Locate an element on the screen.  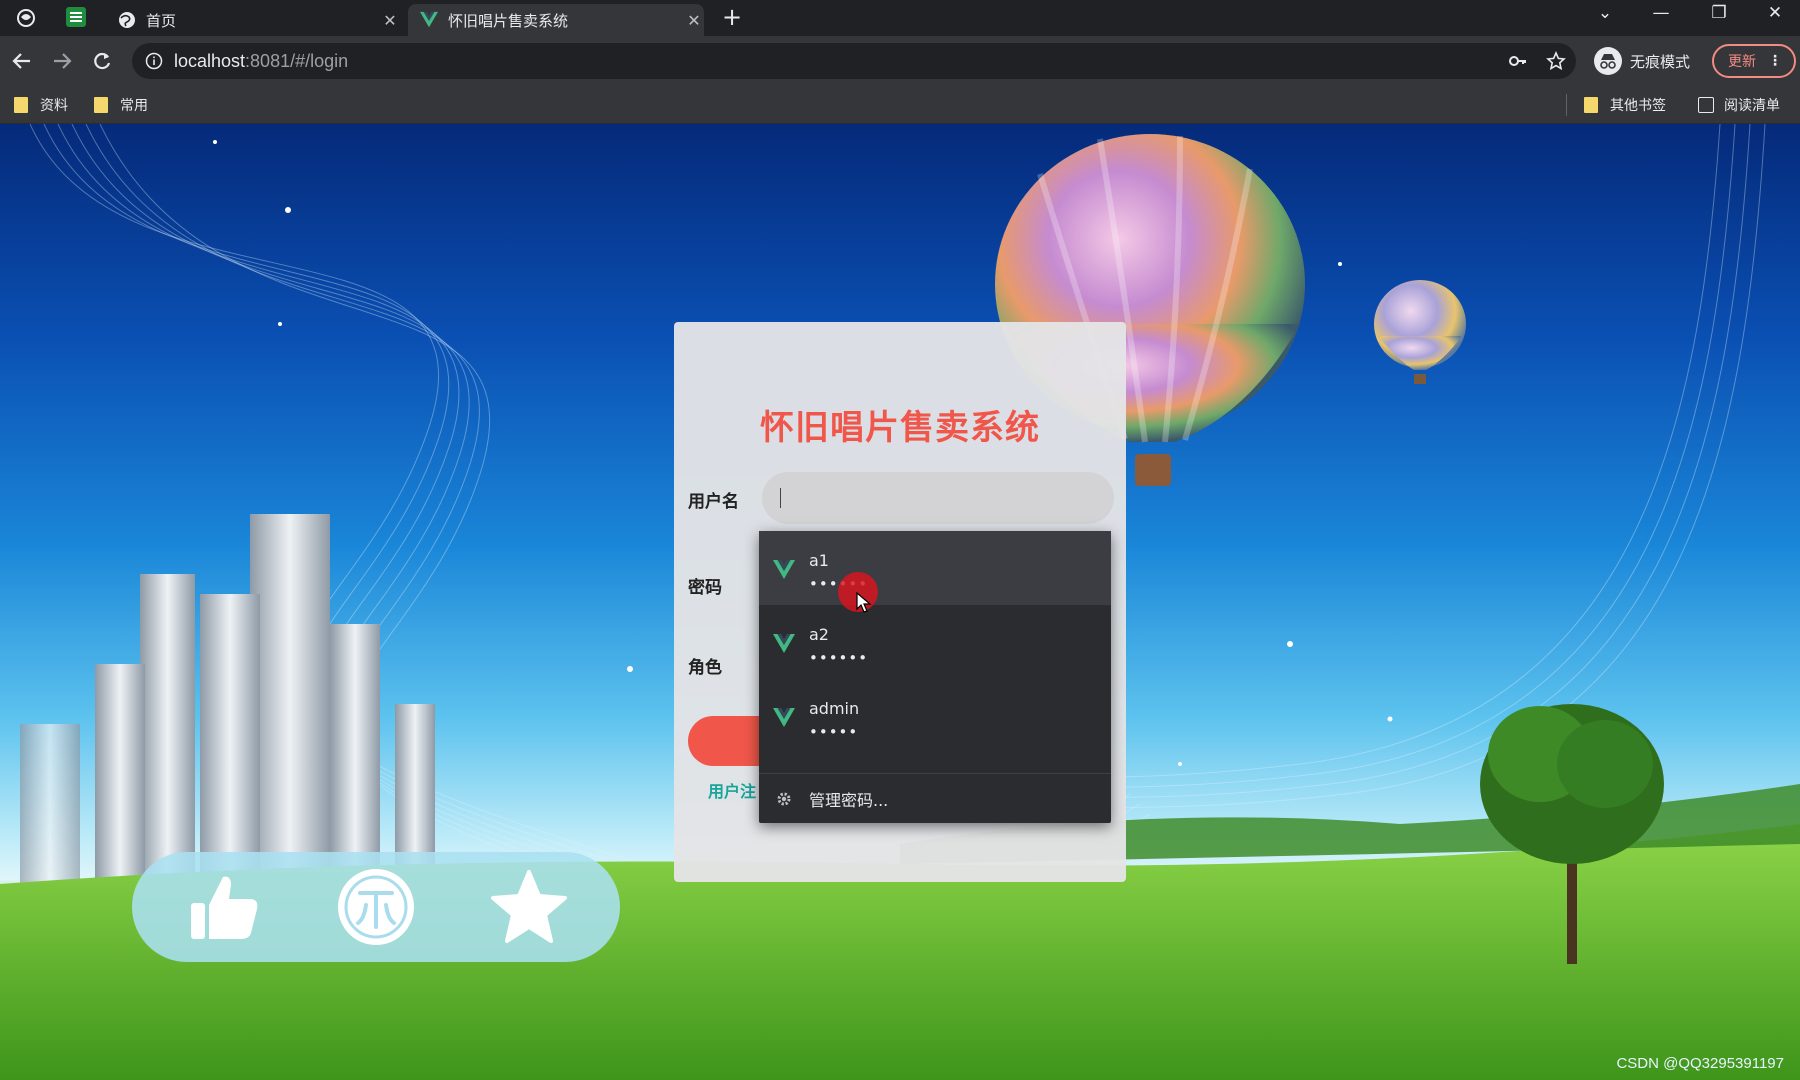
forward-arrow-icon is located at coordinates (63, 61).